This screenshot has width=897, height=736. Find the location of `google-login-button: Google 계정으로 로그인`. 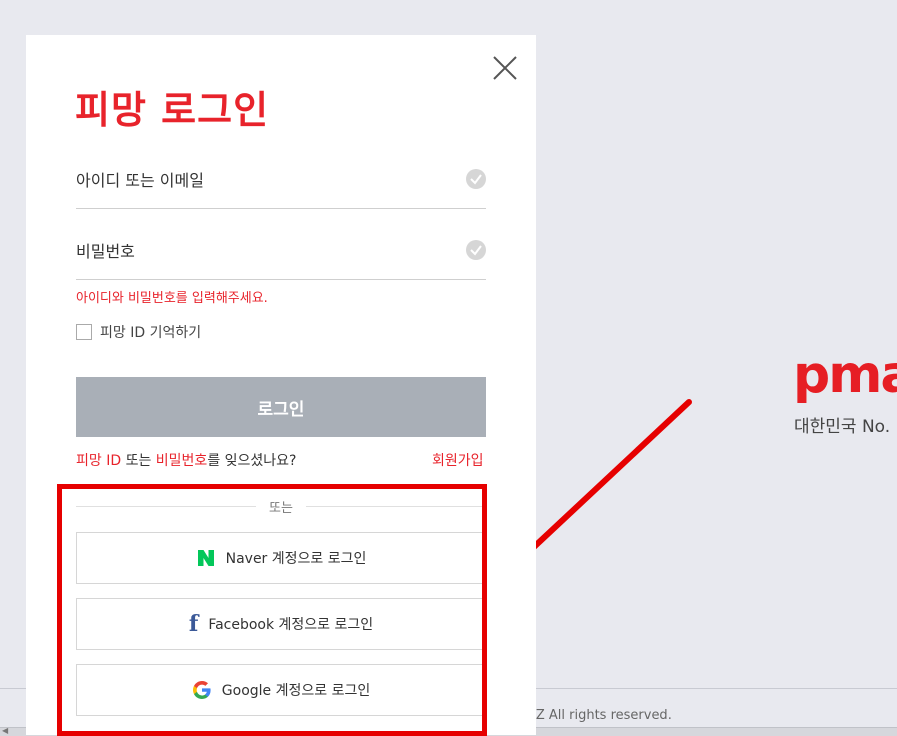

google-login-button: Google 계정으로 로그인 is located at coordinates (281, 690).